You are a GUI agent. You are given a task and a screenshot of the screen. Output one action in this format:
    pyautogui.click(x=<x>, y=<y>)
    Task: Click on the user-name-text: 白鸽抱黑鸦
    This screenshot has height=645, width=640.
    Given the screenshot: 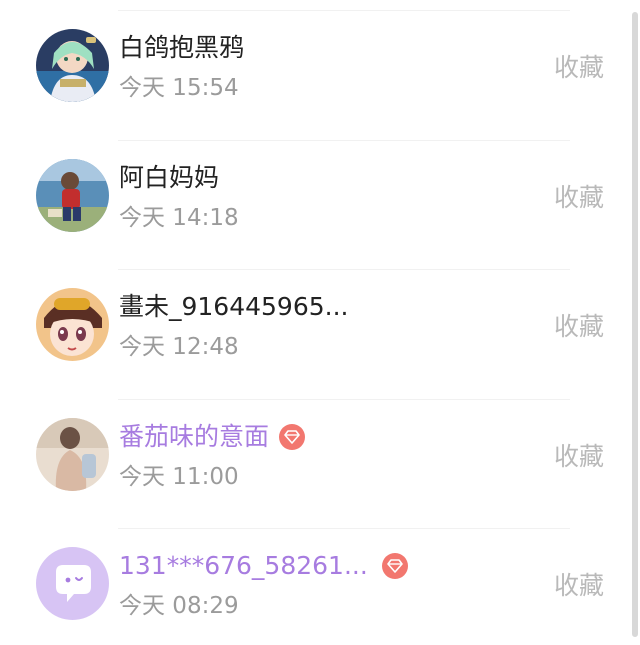 What is the action you would take?
    pyautogui.click(x=182, y=47)
    